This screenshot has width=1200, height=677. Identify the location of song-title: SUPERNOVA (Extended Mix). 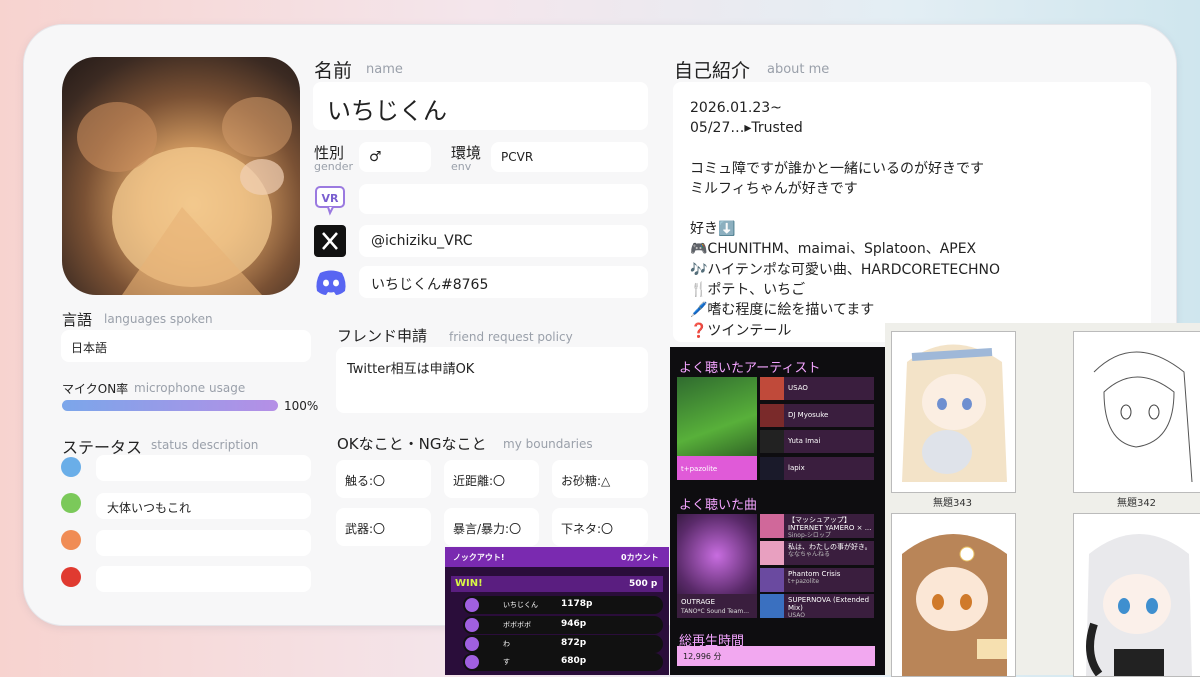
(829, 604).